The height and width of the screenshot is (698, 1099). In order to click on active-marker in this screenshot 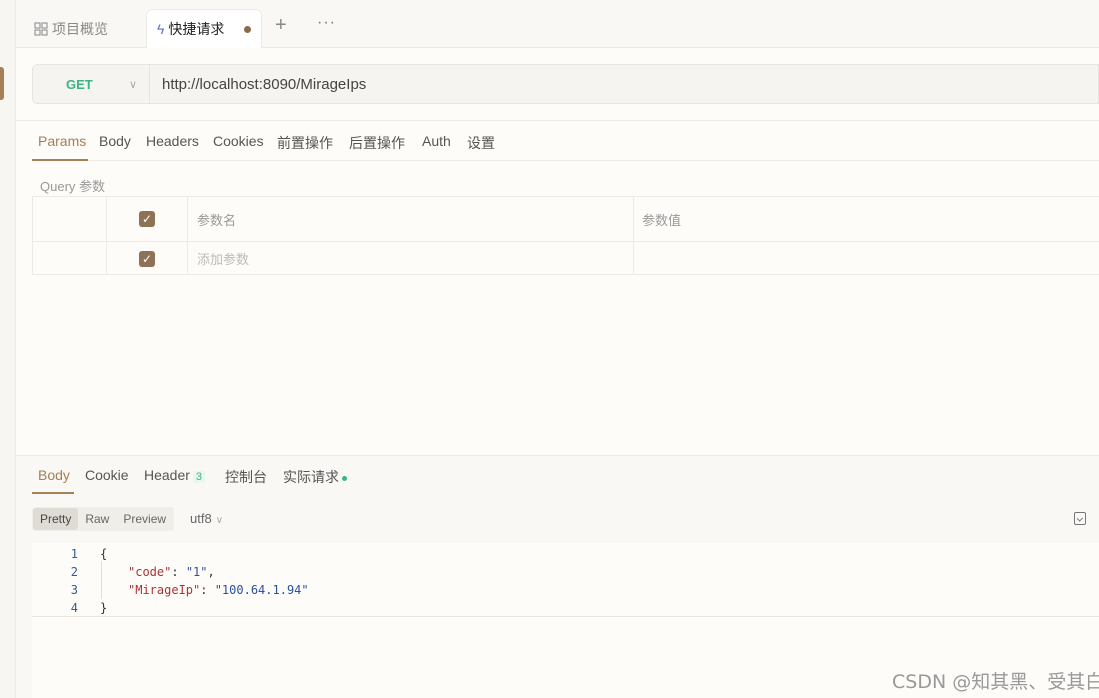, I will do `click(2, 83)`.